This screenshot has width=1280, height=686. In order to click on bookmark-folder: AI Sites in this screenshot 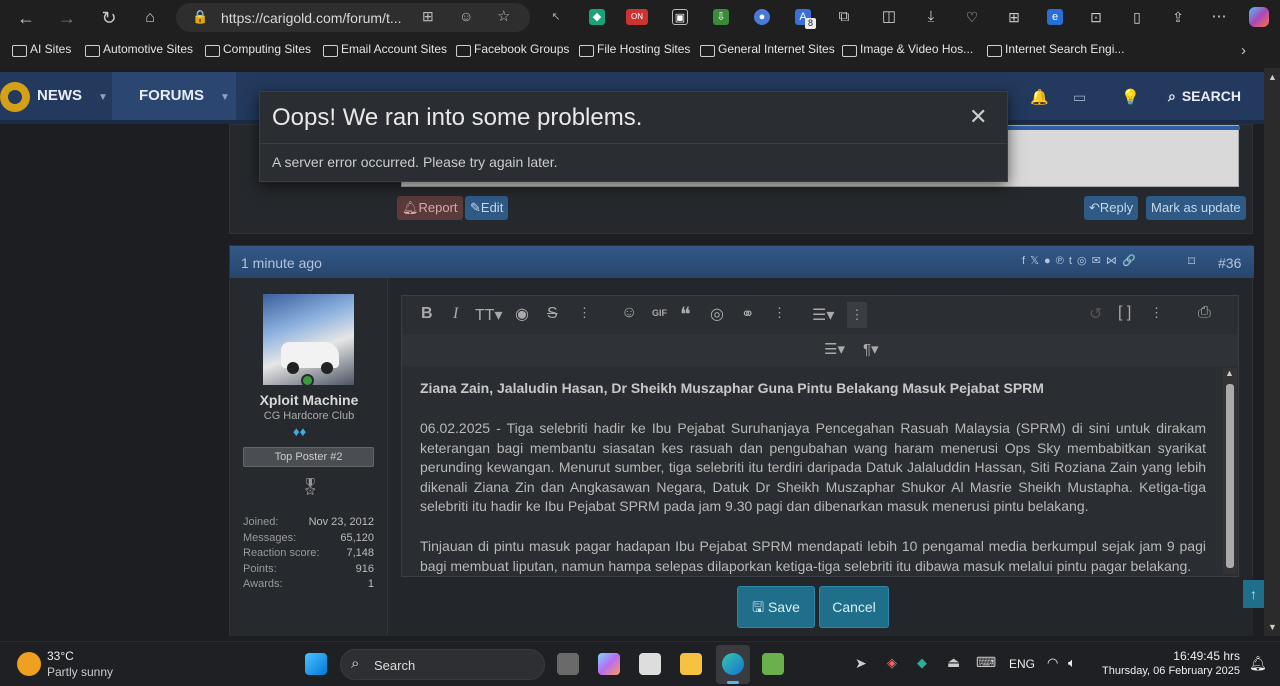, I will do `click(40, 51)`.